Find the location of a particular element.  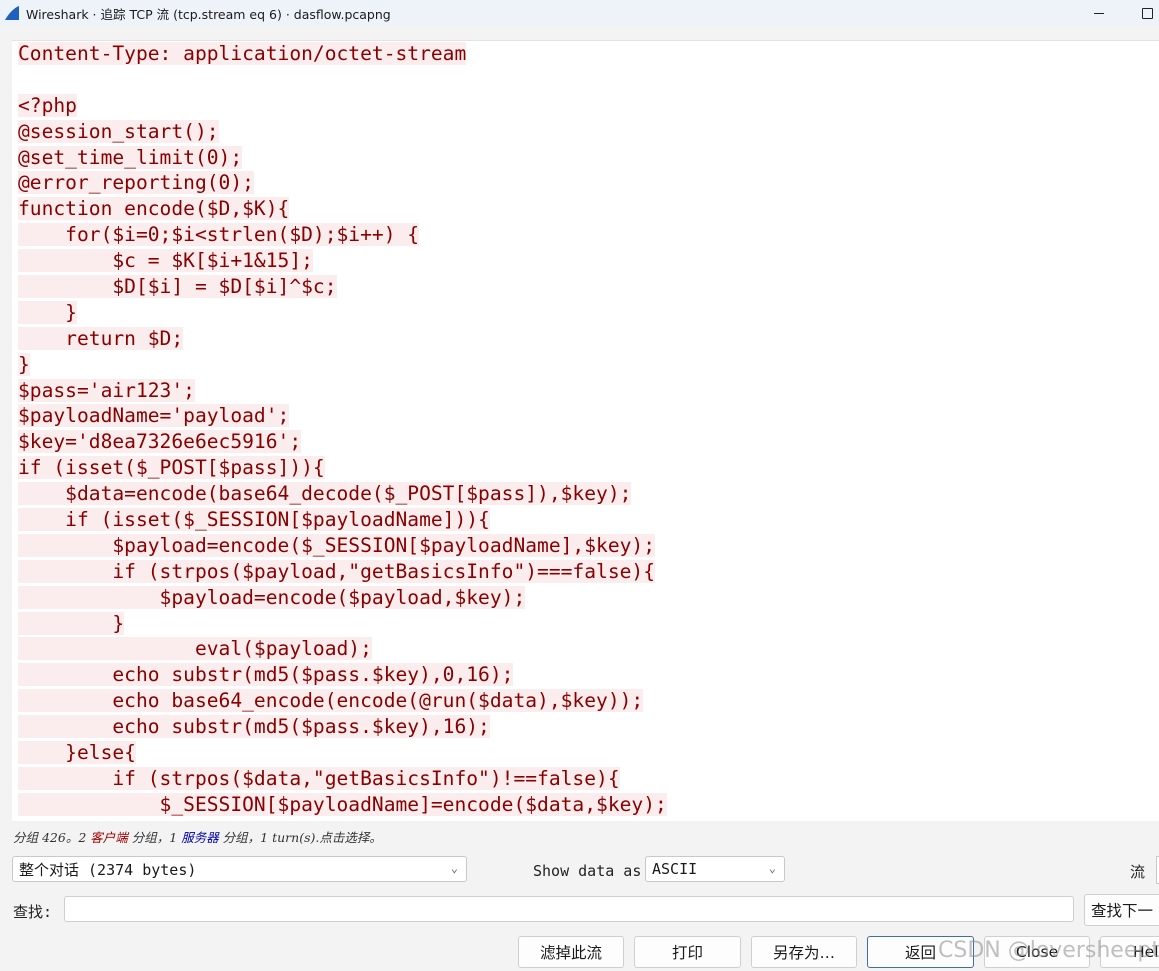

status-prefix: 分组 426。2 is located at coordinates (52, 837).